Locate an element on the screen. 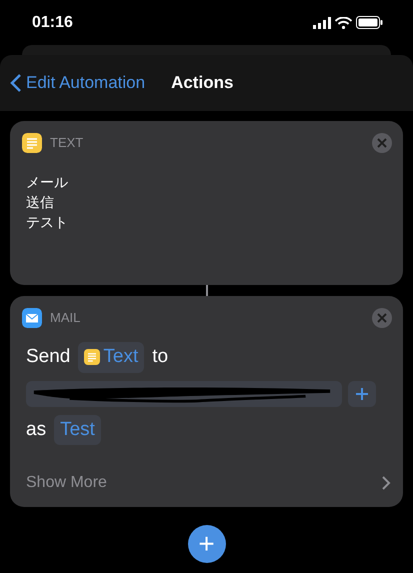 This screenshot has width=413, height=573. add-recipient-button is located at coordinates (362, 393).